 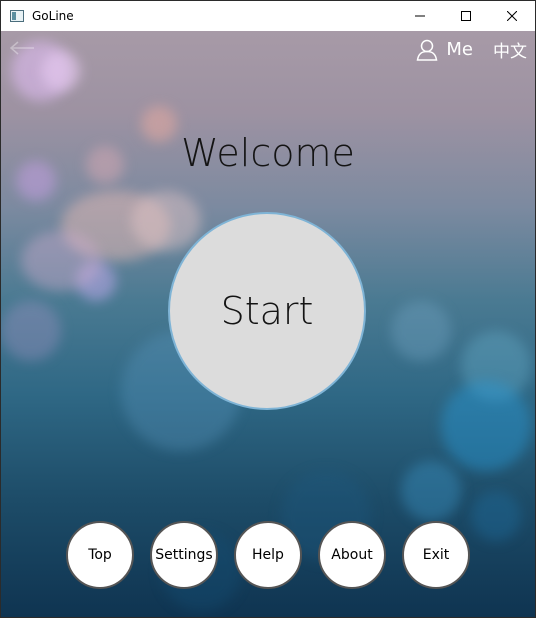 What do you see at coordinates (100, 555) in the screenshot?
I see `top-button: Top` at bounding box center [100, 555].